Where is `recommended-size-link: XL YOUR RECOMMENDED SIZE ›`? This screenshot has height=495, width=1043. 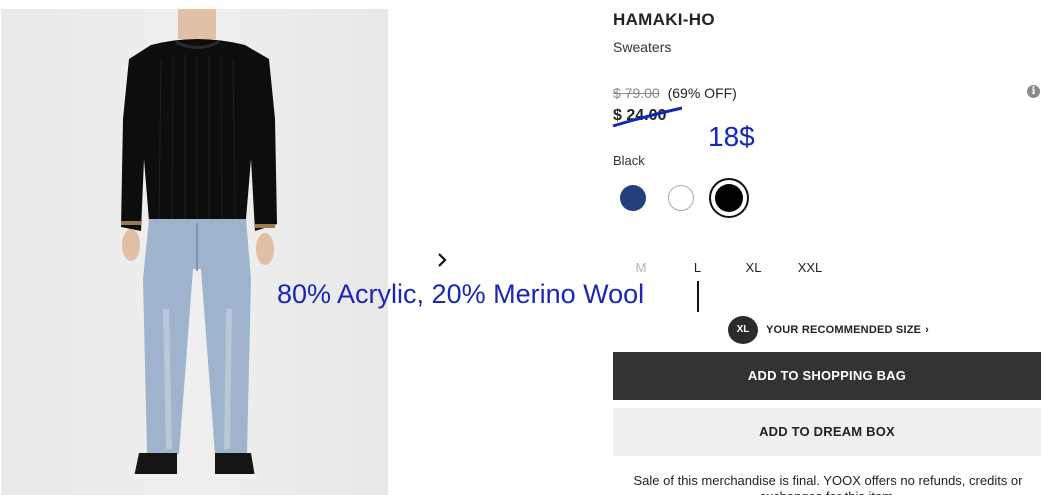 recommended-size-link: XL YOUR RECOMMENDED SIZE › is located at coordinates (828, 330).